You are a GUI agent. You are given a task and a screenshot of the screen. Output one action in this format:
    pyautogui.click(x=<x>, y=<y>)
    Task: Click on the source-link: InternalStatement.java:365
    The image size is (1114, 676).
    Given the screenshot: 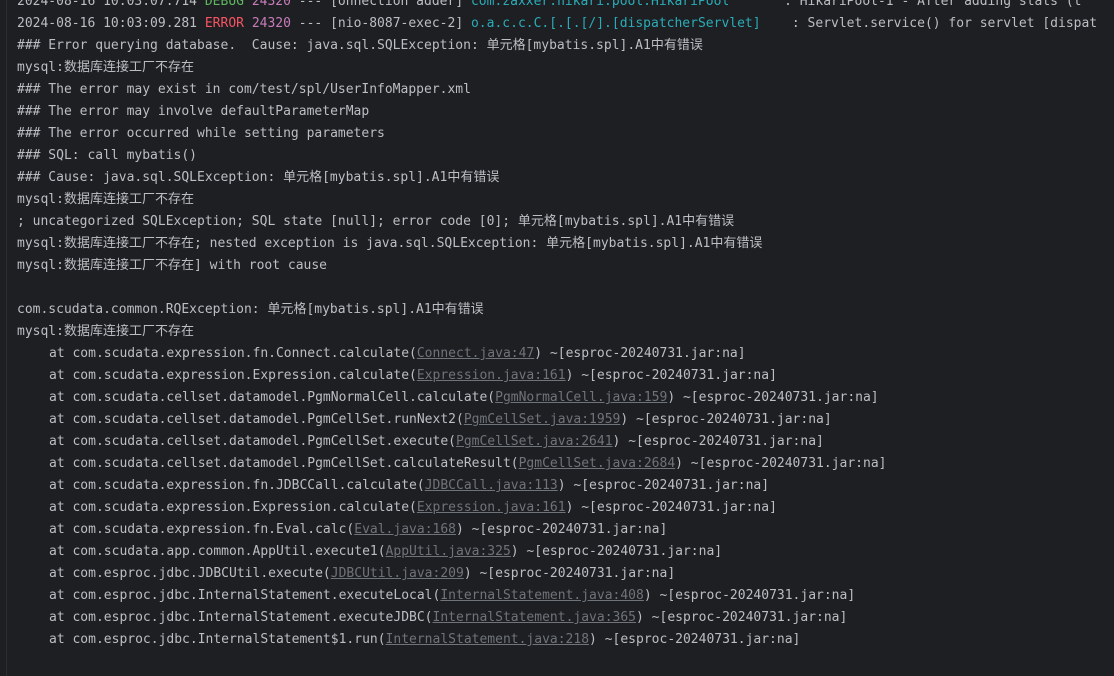 What is the action you would take?
    pyautogui.click(x=535, y=617)
    